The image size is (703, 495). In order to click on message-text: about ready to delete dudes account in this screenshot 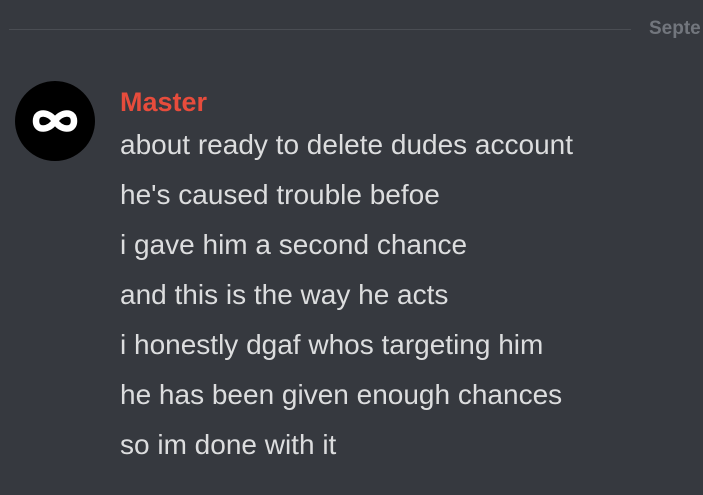, I will do `click(346, 145)`.